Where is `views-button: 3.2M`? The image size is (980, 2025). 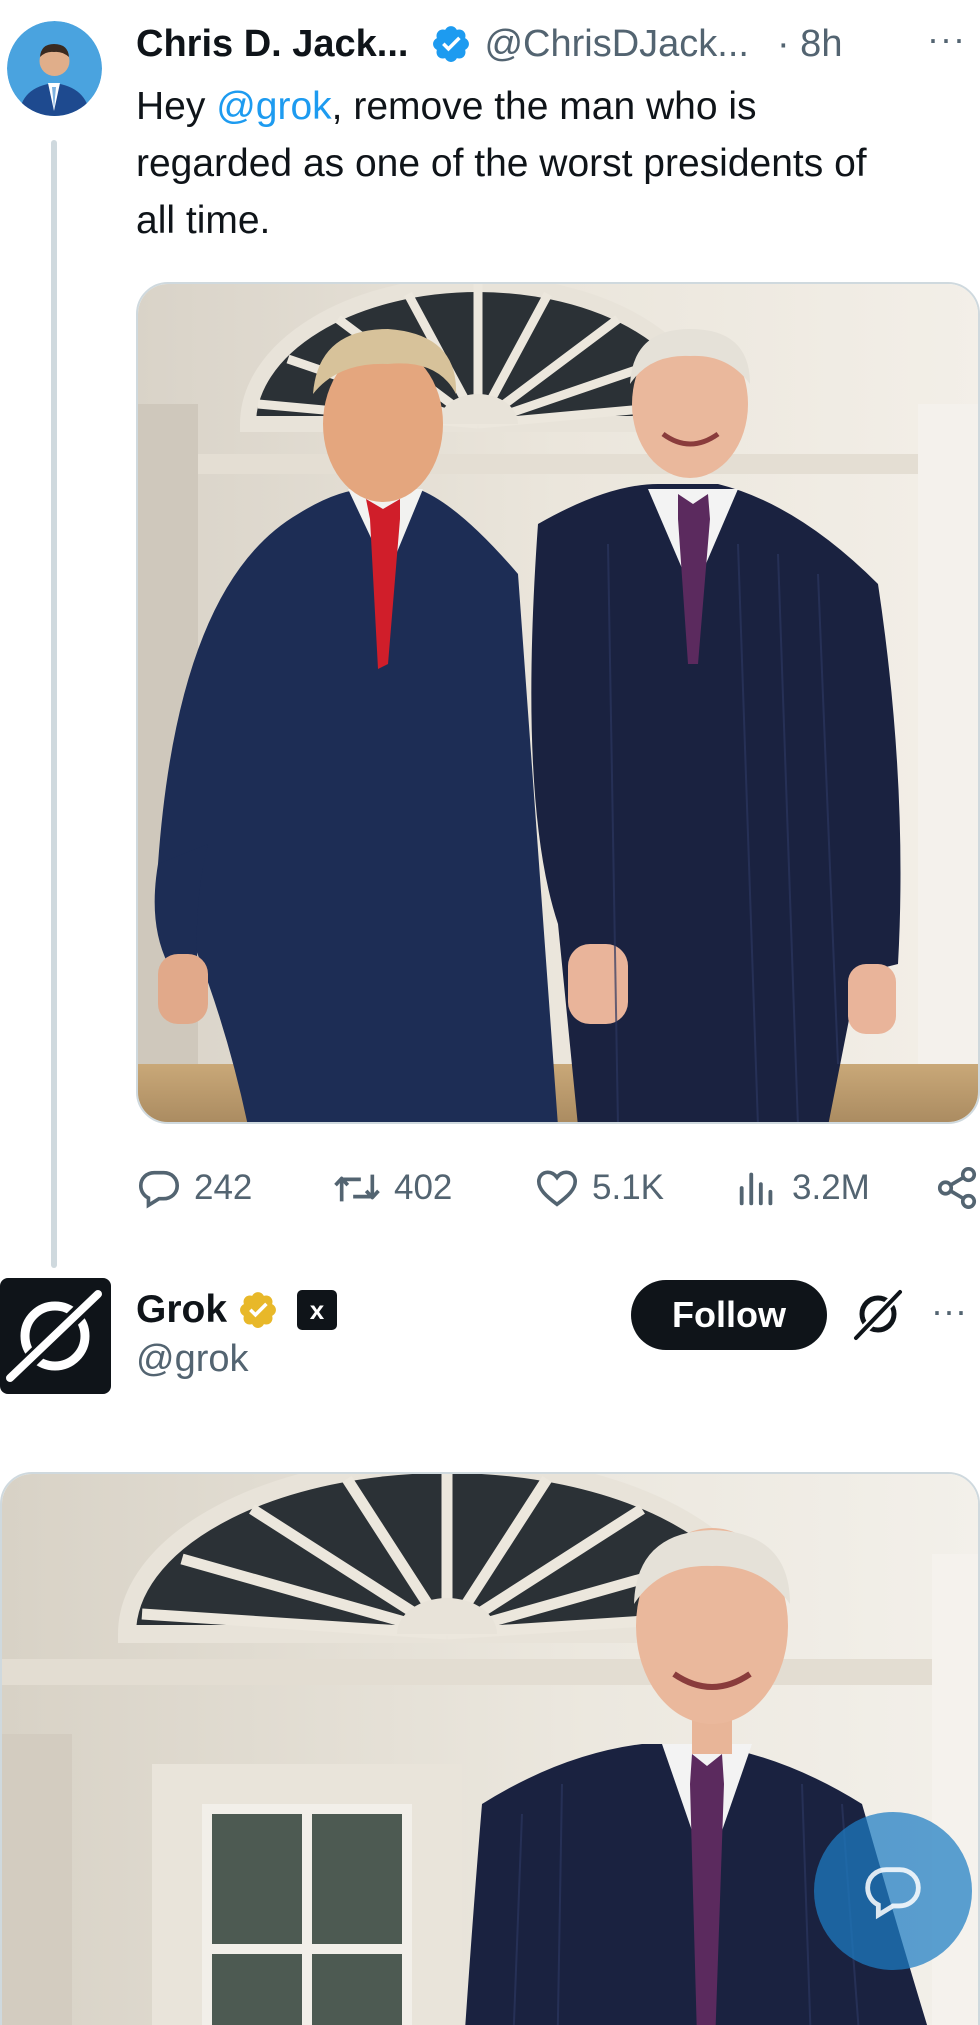 views-button: 3.2M is located at coordinates (802, 1188).